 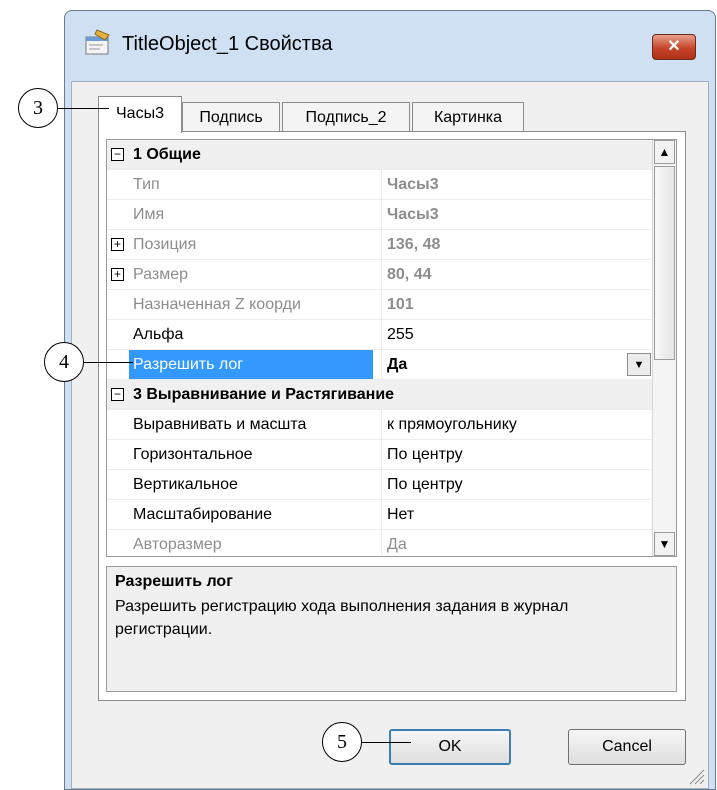 I want to click on tab-chasy3: Часы3, so click(x=140, y=114).